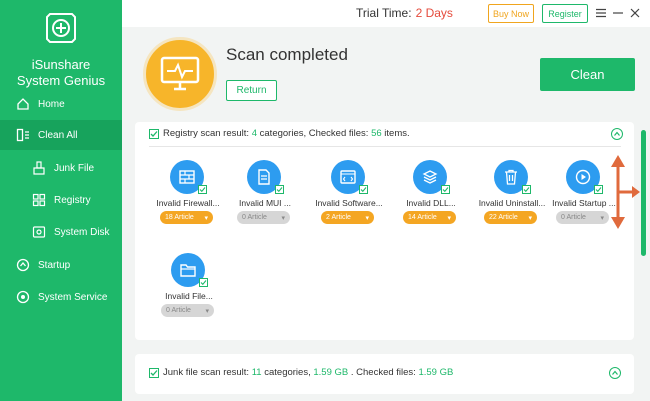 The image size is (650, 401). Describe the element at coordinates (82, 232) in the screenshot. I see `sidebar-item-label: System Disk` at that location.